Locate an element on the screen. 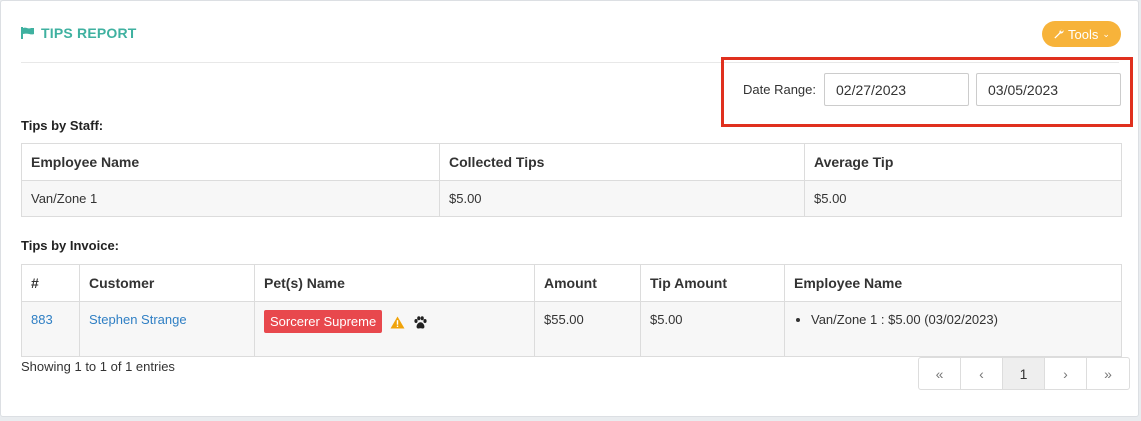  warning-icon is located at coordinates (397, 322).